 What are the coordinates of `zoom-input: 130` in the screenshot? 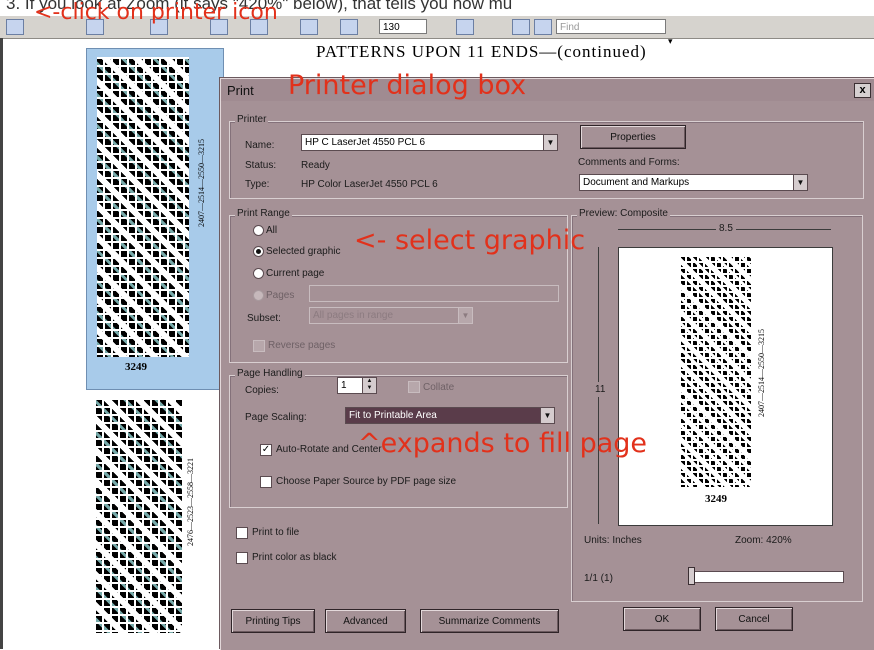 It's located at (403, 26).